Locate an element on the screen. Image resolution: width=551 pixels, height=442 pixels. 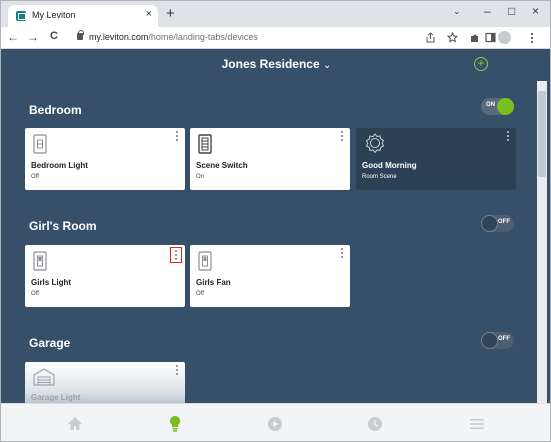
device-name: Good Morning is located at coordinates (389, 165).